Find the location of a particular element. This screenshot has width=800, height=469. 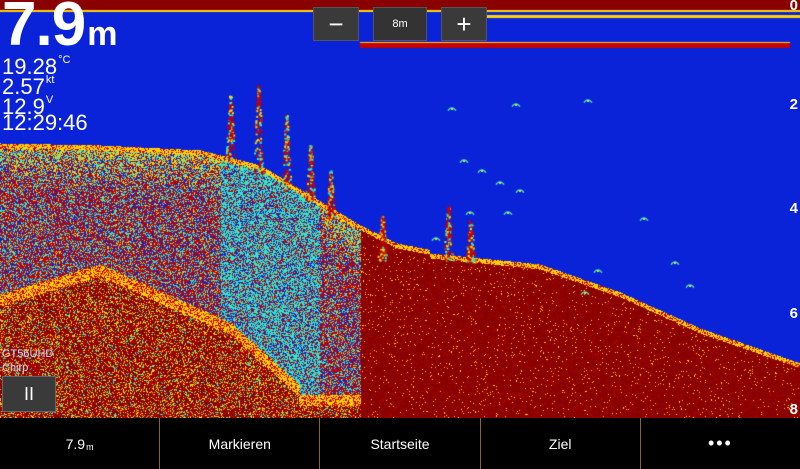

home-button: Startseite is located at coordinates (400, 443).